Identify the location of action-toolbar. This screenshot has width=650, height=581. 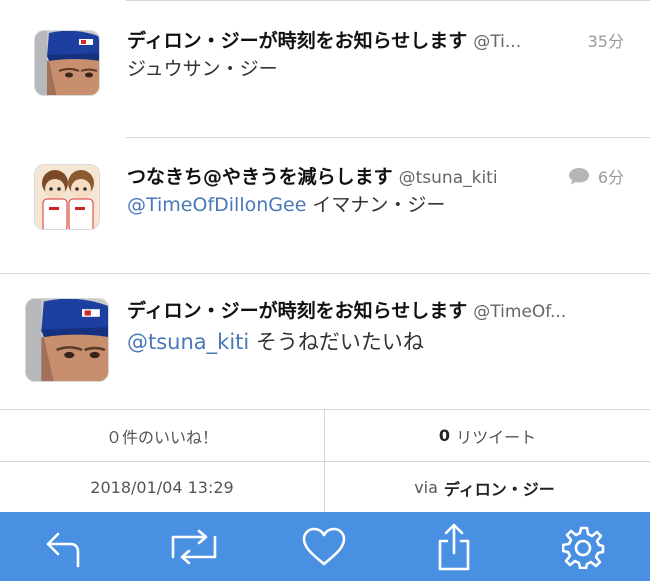
(325, 546).